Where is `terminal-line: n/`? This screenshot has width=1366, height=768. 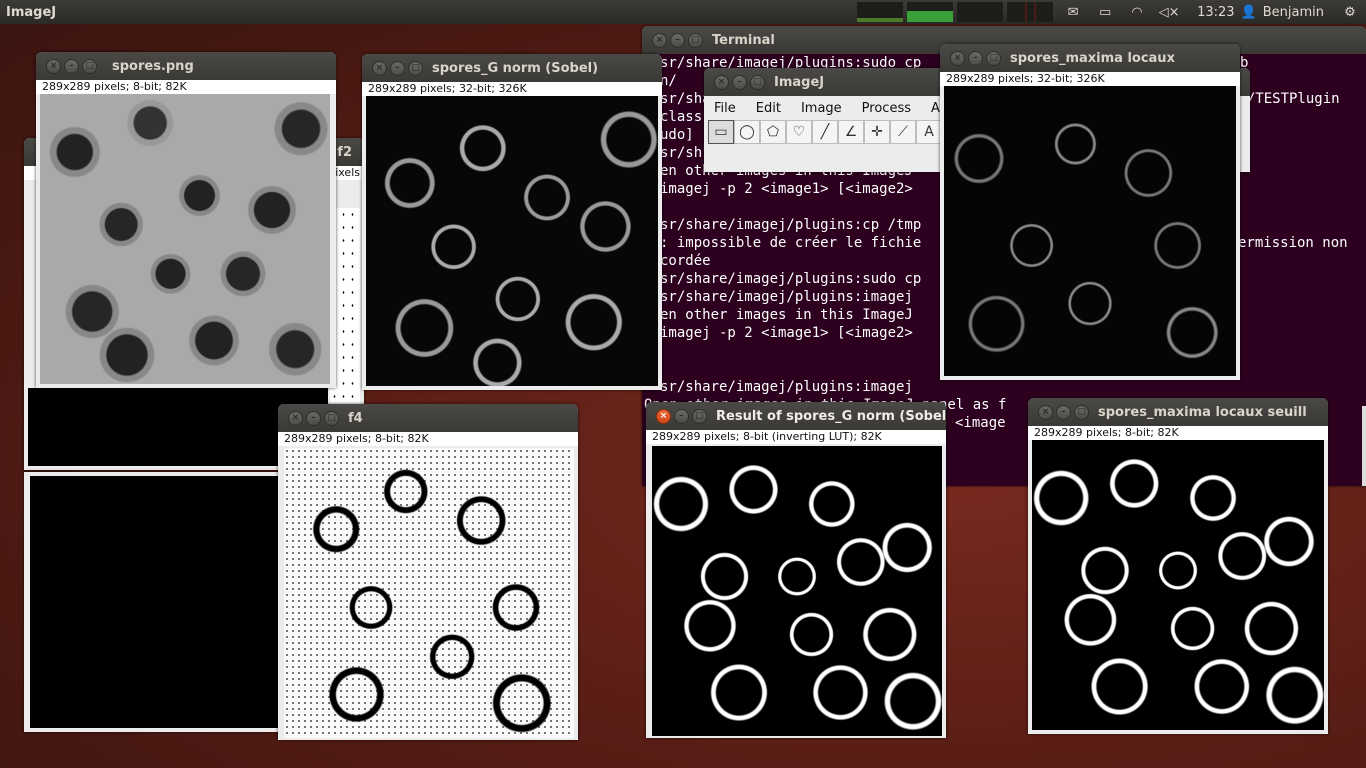
terminal-line: n/ is located at coordinates (668, 81).